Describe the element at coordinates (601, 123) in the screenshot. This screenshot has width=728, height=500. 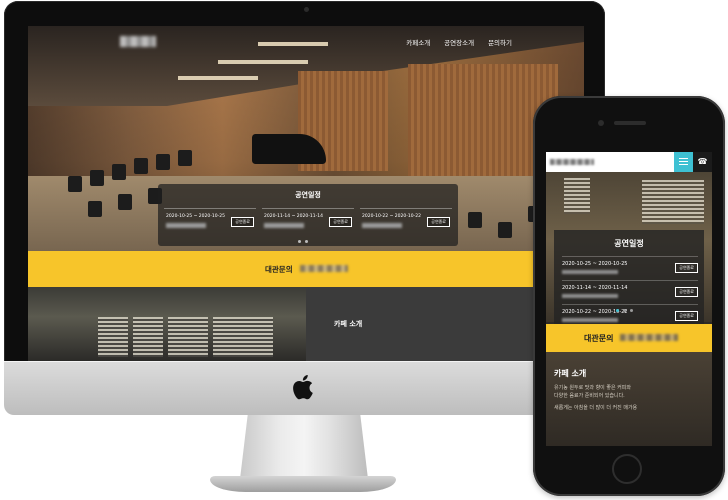
I see `phone-camera` at that location.